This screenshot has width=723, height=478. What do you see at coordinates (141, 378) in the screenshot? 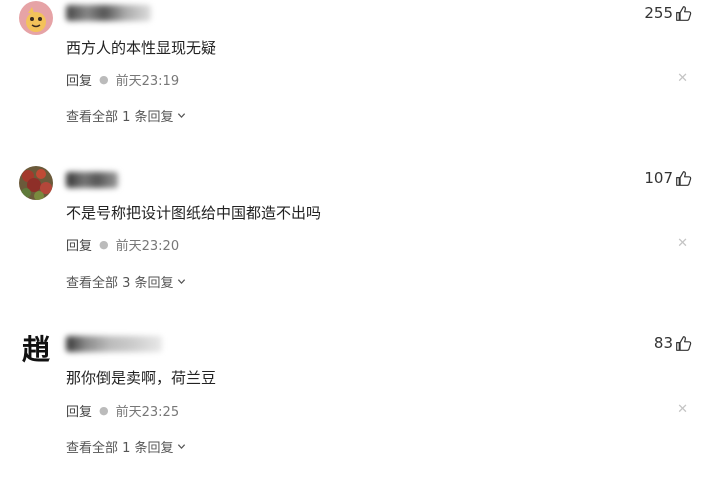
I see `comment-text: 那你倒是卖啊，荷兰豆` at bounding box center [141, 378].